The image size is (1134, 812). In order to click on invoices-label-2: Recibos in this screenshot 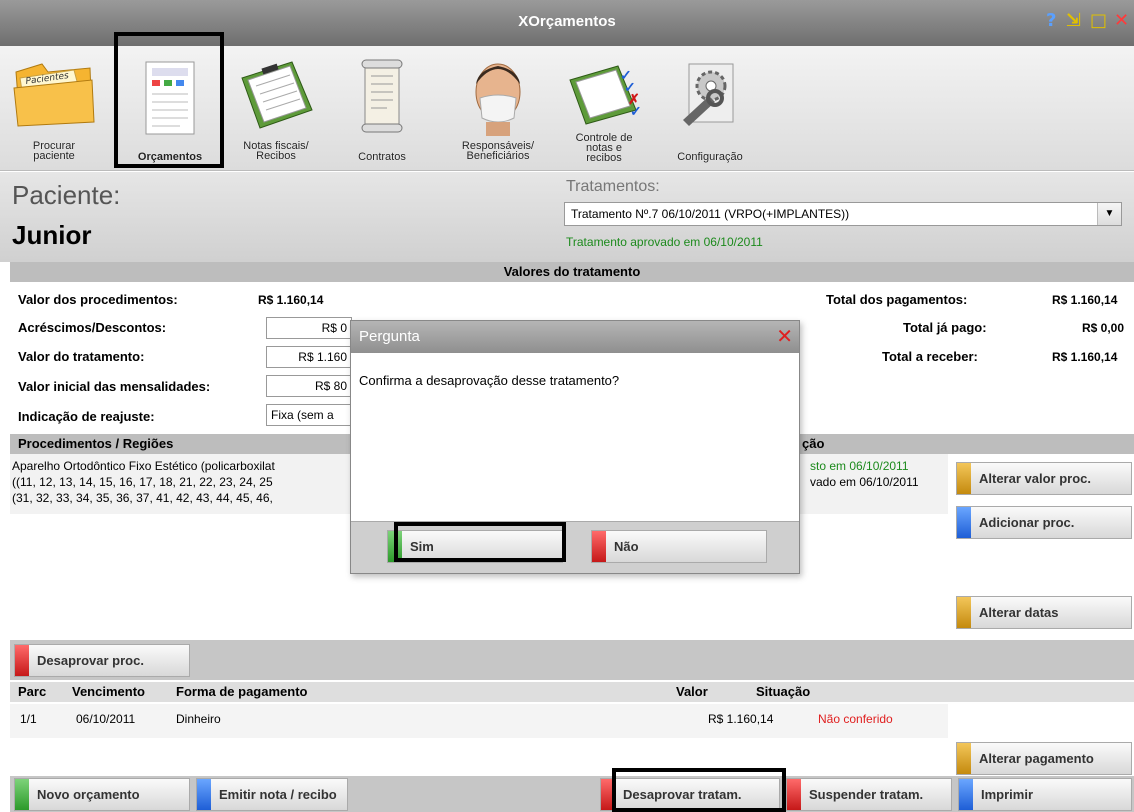, I will do `click(276, 156)`.